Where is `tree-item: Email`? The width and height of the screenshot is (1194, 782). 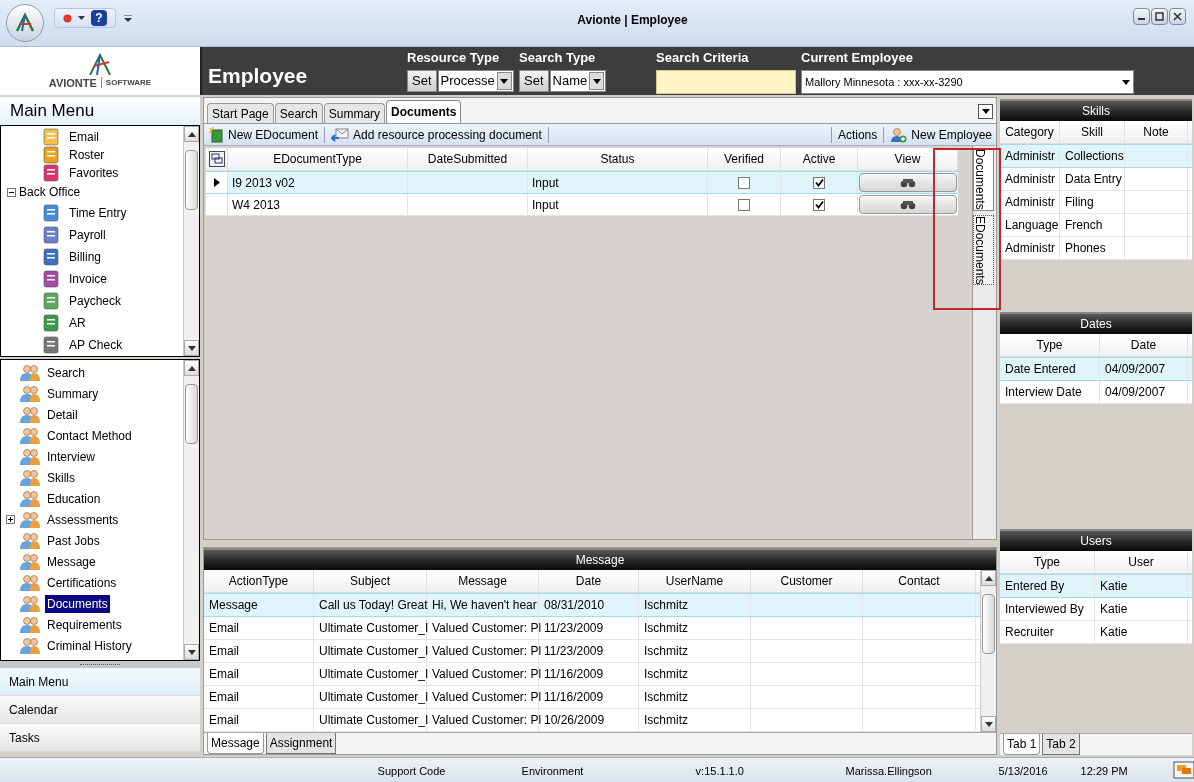
tree-item: Email is located at coordinates (84, 137).